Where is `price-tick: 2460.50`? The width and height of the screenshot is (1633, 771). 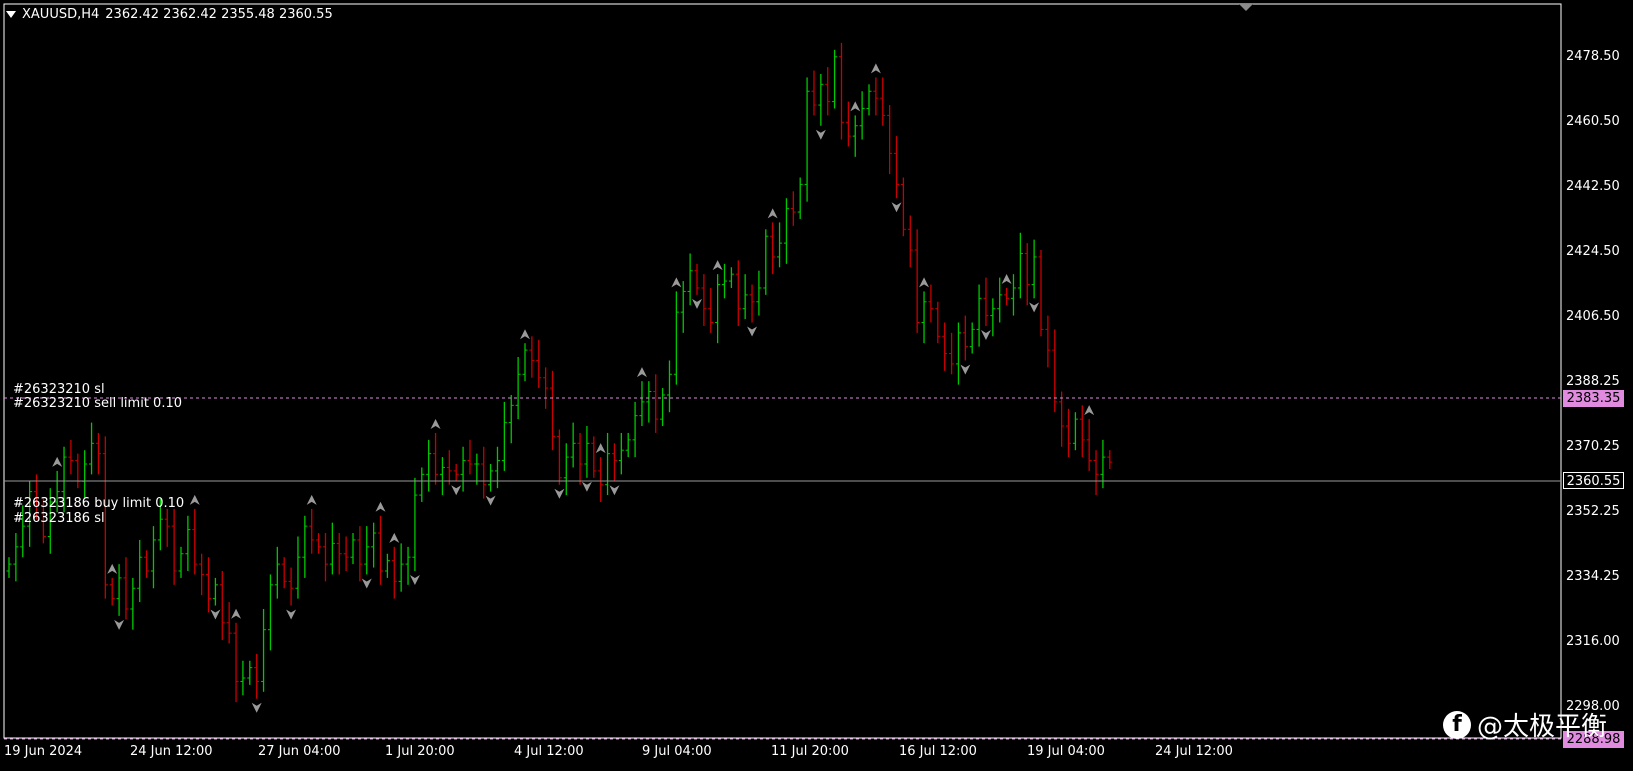
price-tick: 2460.50 is located at coordinates (1593, 121).